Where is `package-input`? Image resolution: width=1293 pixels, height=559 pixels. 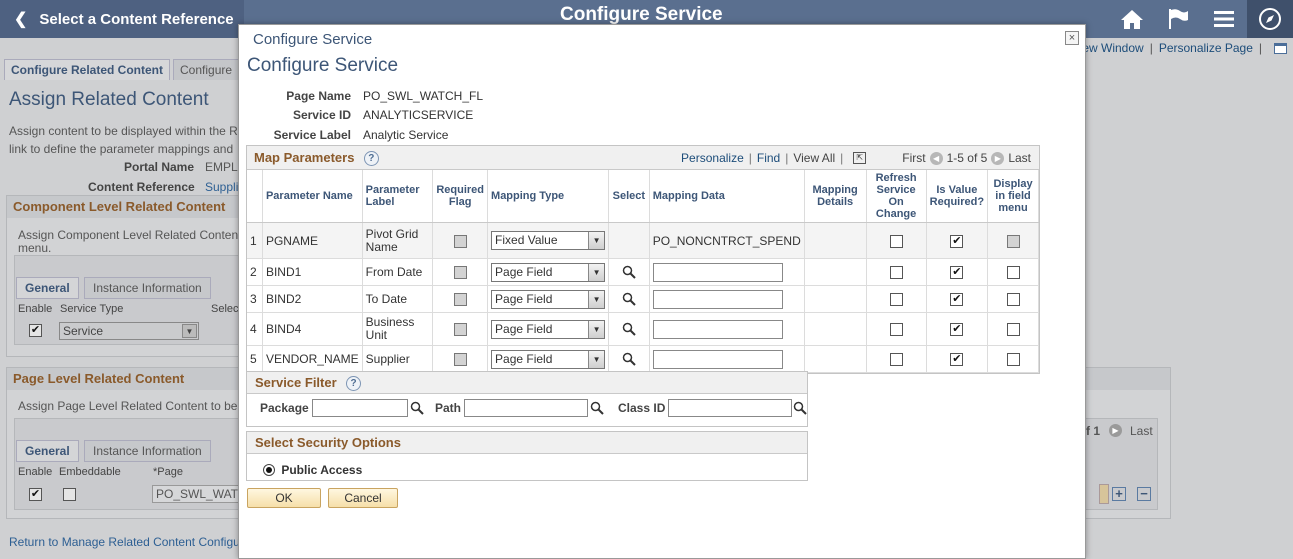
package-input is located at coordinates (360, 408).